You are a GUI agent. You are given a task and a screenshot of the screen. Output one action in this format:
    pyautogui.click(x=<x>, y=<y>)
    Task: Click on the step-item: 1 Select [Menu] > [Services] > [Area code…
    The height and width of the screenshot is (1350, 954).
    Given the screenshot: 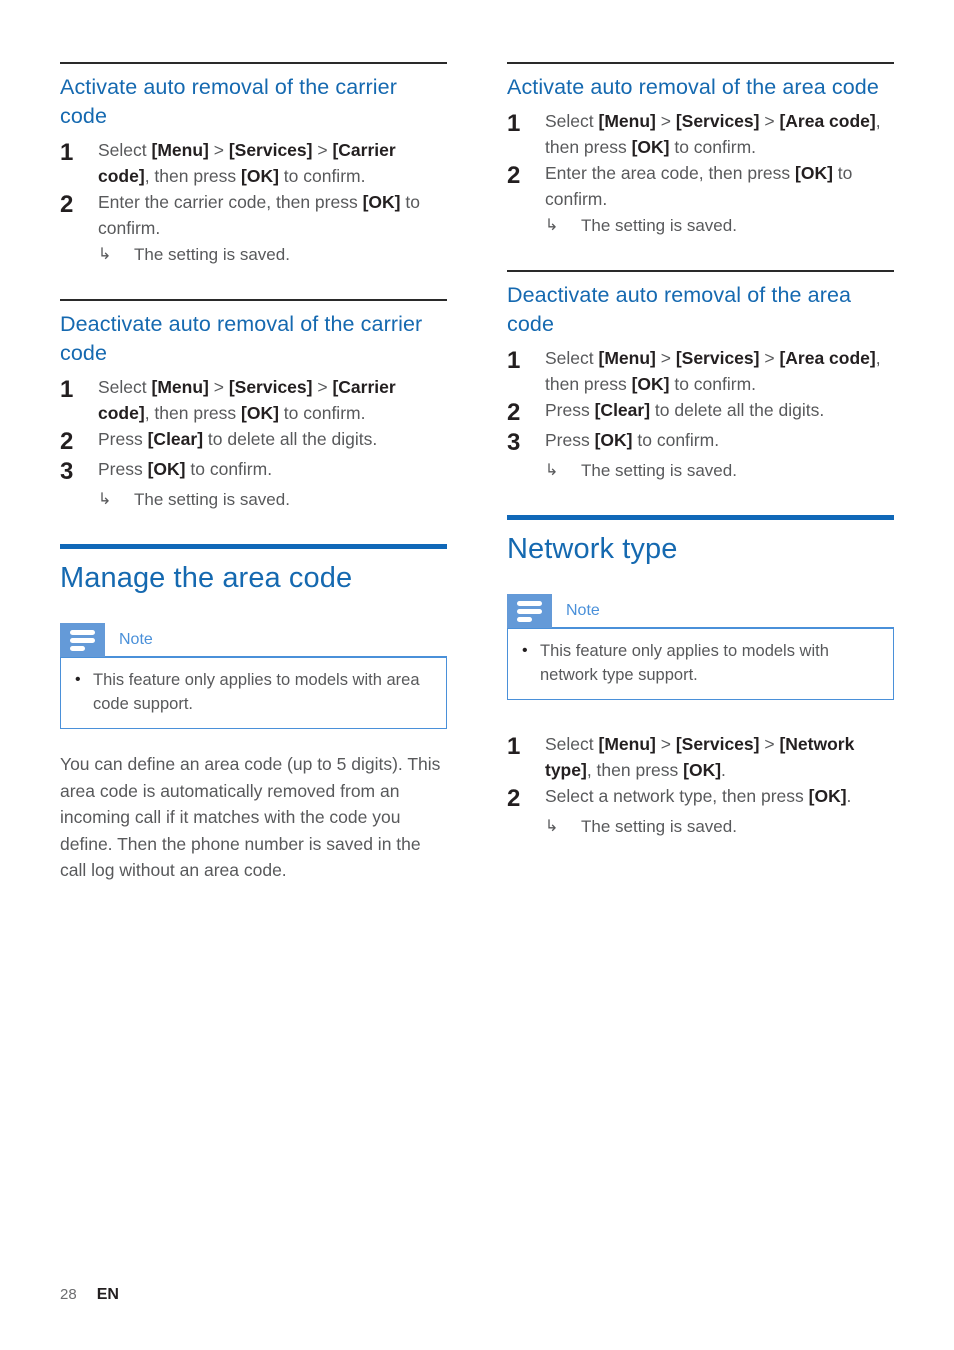 What is the action you would take?
    pyautogui.click(x=700, y=371)
    